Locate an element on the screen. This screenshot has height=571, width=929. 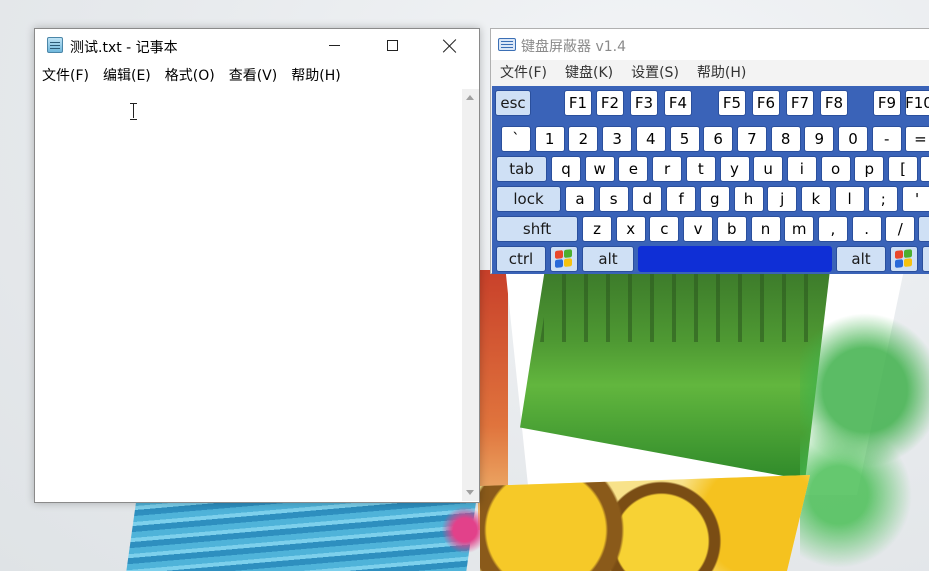
key-y: y is located at coordinates (734, 169).